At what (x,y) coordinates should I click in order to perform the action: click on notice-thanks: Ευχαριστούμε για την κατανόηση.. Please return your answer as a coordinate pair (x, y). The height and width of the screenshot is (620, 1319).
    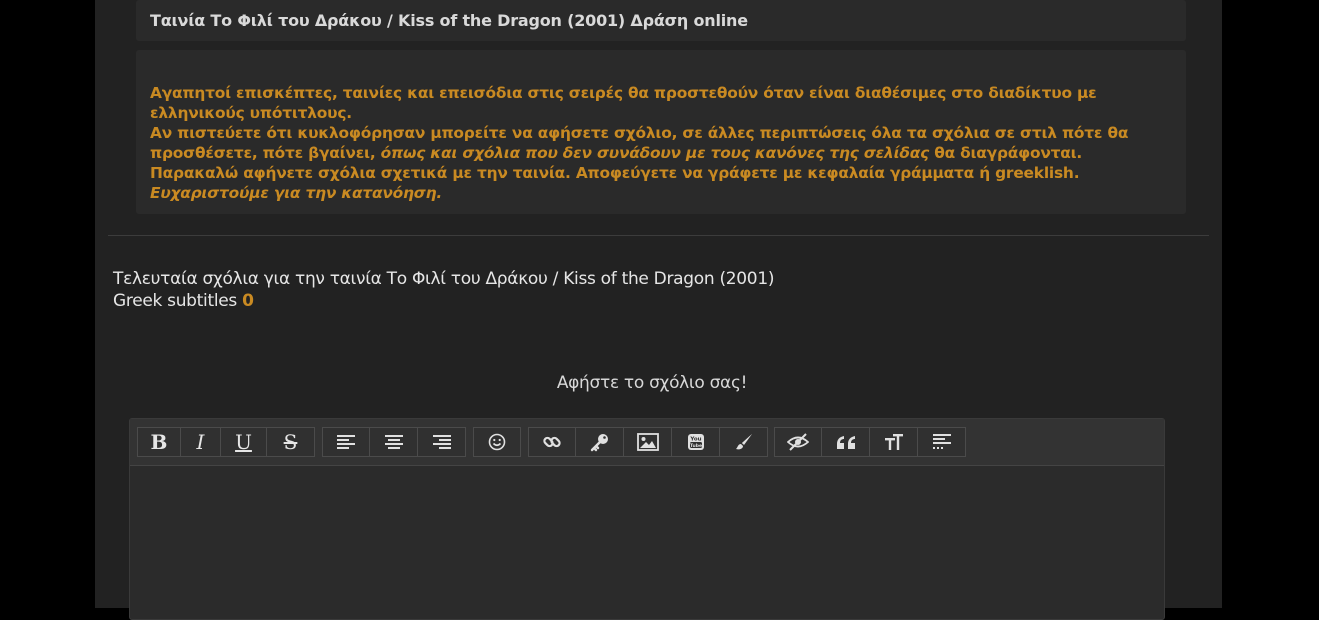
    Looking at the image, I should click on (296, 193).